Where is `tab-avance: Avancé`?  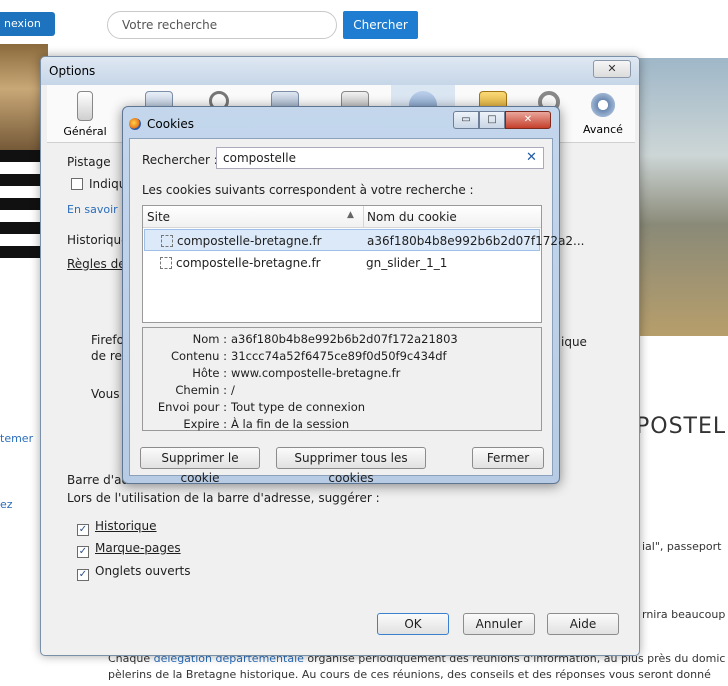
tab-avance: Avancé is located at coordinates (603, 114).